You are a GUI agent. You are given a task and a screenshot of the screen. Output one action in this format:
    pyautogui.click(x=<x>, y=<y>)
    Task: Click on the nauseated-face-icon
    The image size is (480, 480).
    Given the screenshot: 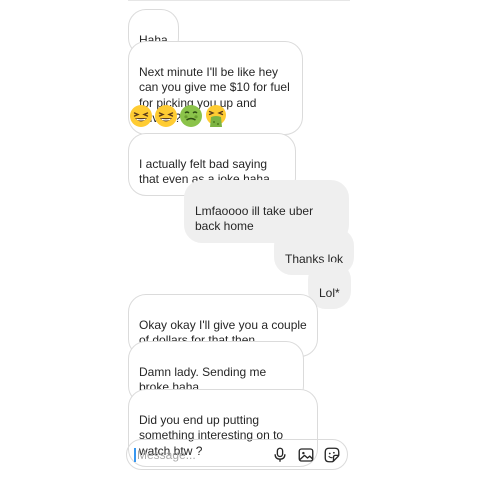 What is the action you would take?
    pyautogui.click(x=191, y=116)
    